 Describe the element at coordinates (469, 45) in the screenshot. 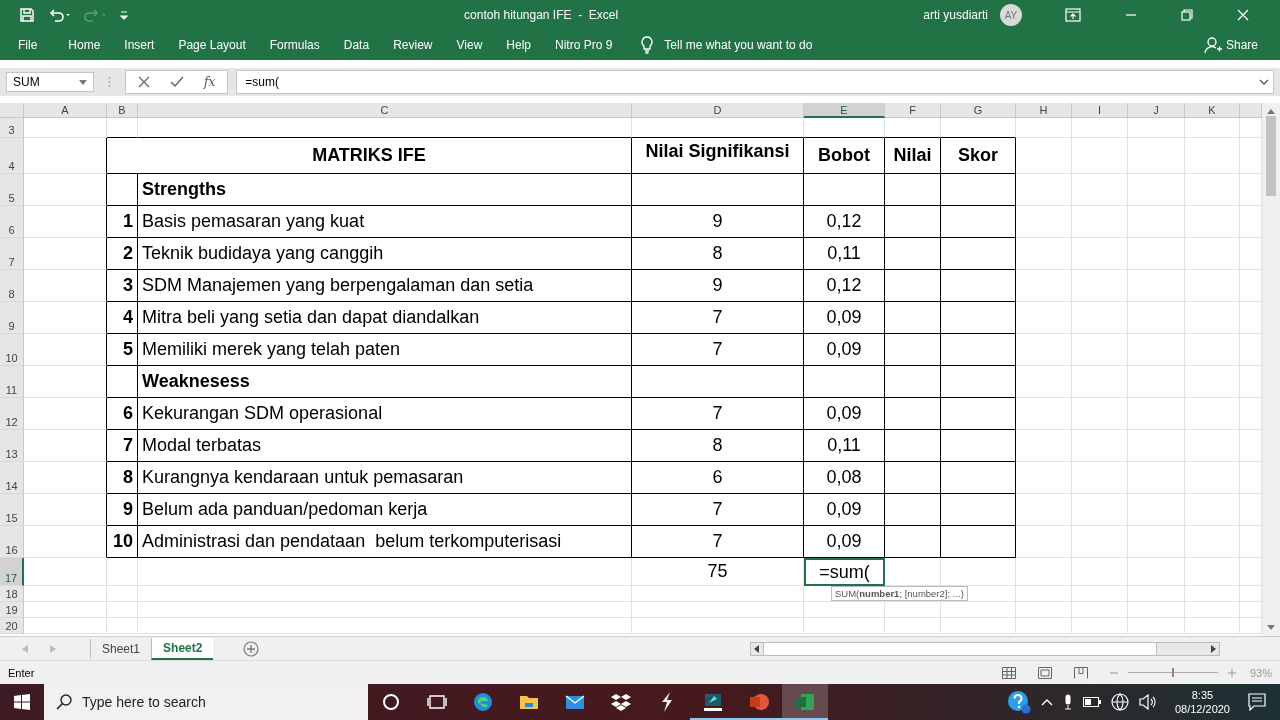

I see `ribbon-tab: View` at that location.